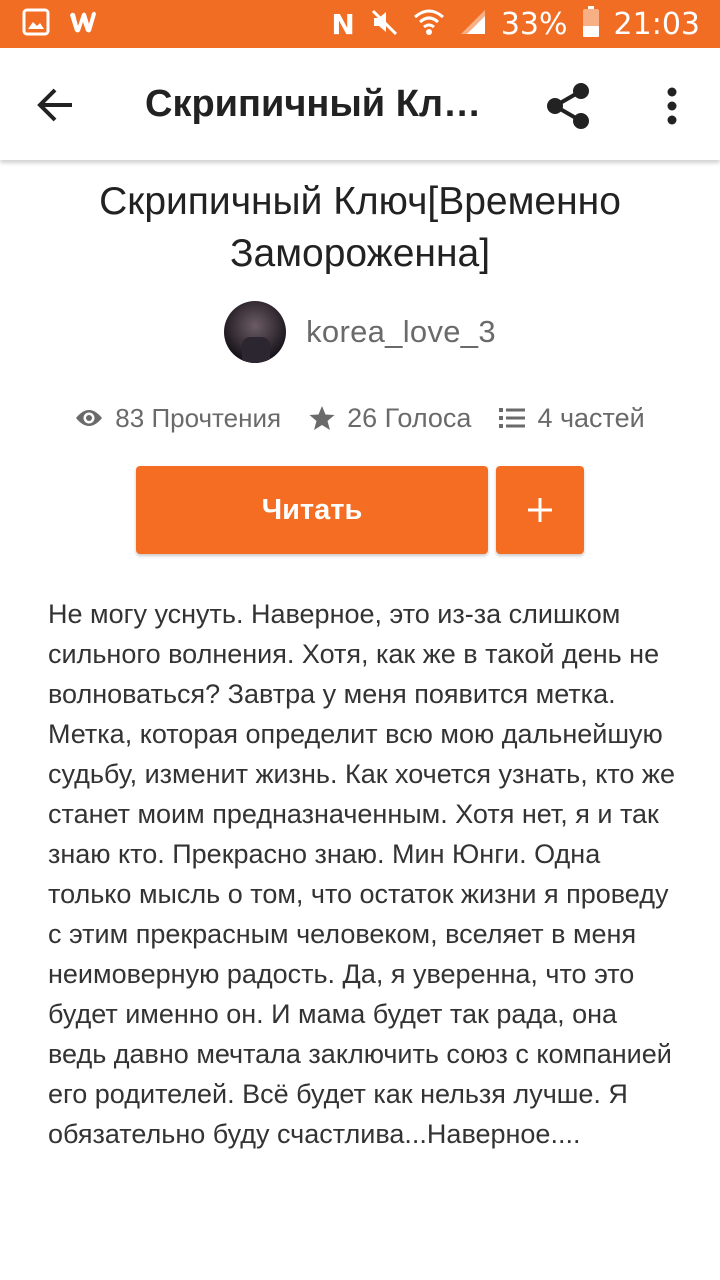 This screenshot has width=720, height=1280. I want to click on image-icon, so click(36, 24).